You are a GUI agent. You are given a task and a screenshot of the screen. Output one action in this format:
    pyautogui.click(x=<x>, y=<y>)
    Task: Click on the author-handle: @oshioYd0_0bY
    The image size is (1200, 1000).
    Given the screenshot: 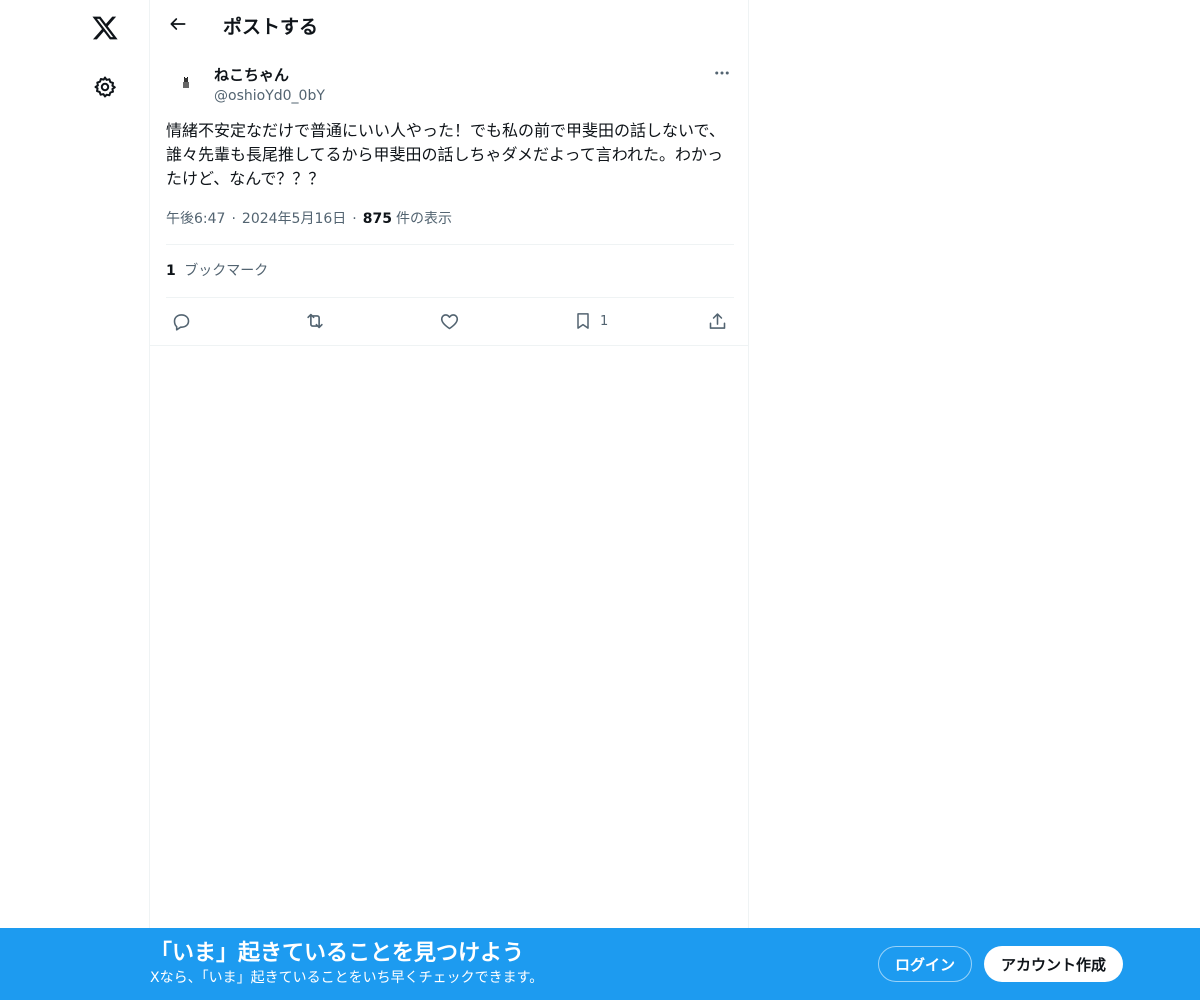 What is the action you would take?
    pyautogui.click(x=269, y=96)
    